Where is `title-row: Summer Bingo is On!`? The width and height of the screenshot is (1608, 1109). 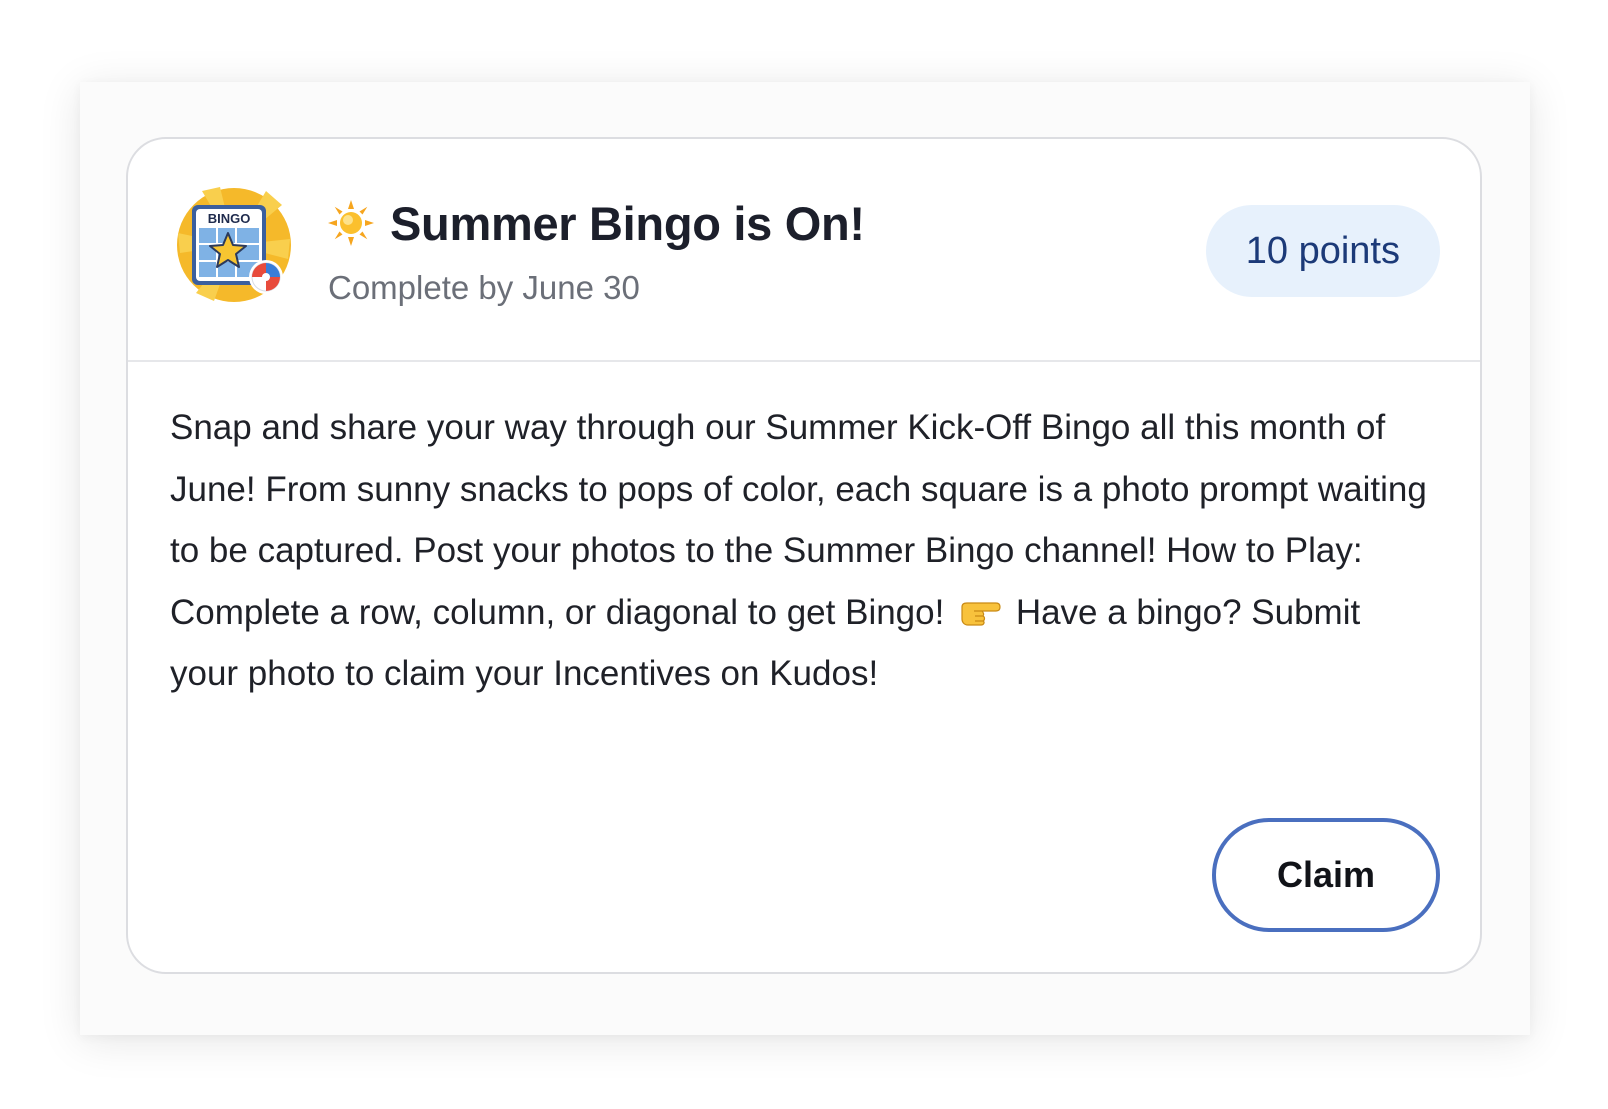 title-row: Summer Bingo is On! is located at coordinates (595, 223).